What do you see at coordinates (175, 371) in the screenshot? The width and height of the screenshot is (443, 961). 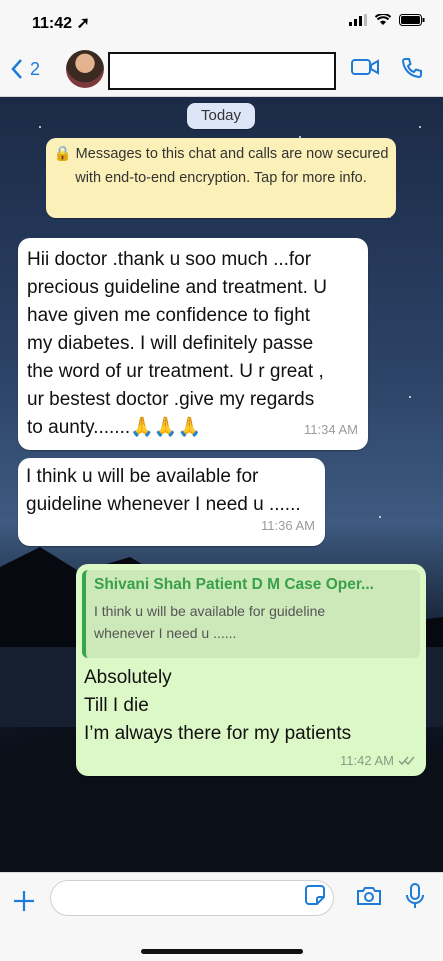 I see `message-line: the word of ur treatment. U r great ,` at bounding box center [175, 371].